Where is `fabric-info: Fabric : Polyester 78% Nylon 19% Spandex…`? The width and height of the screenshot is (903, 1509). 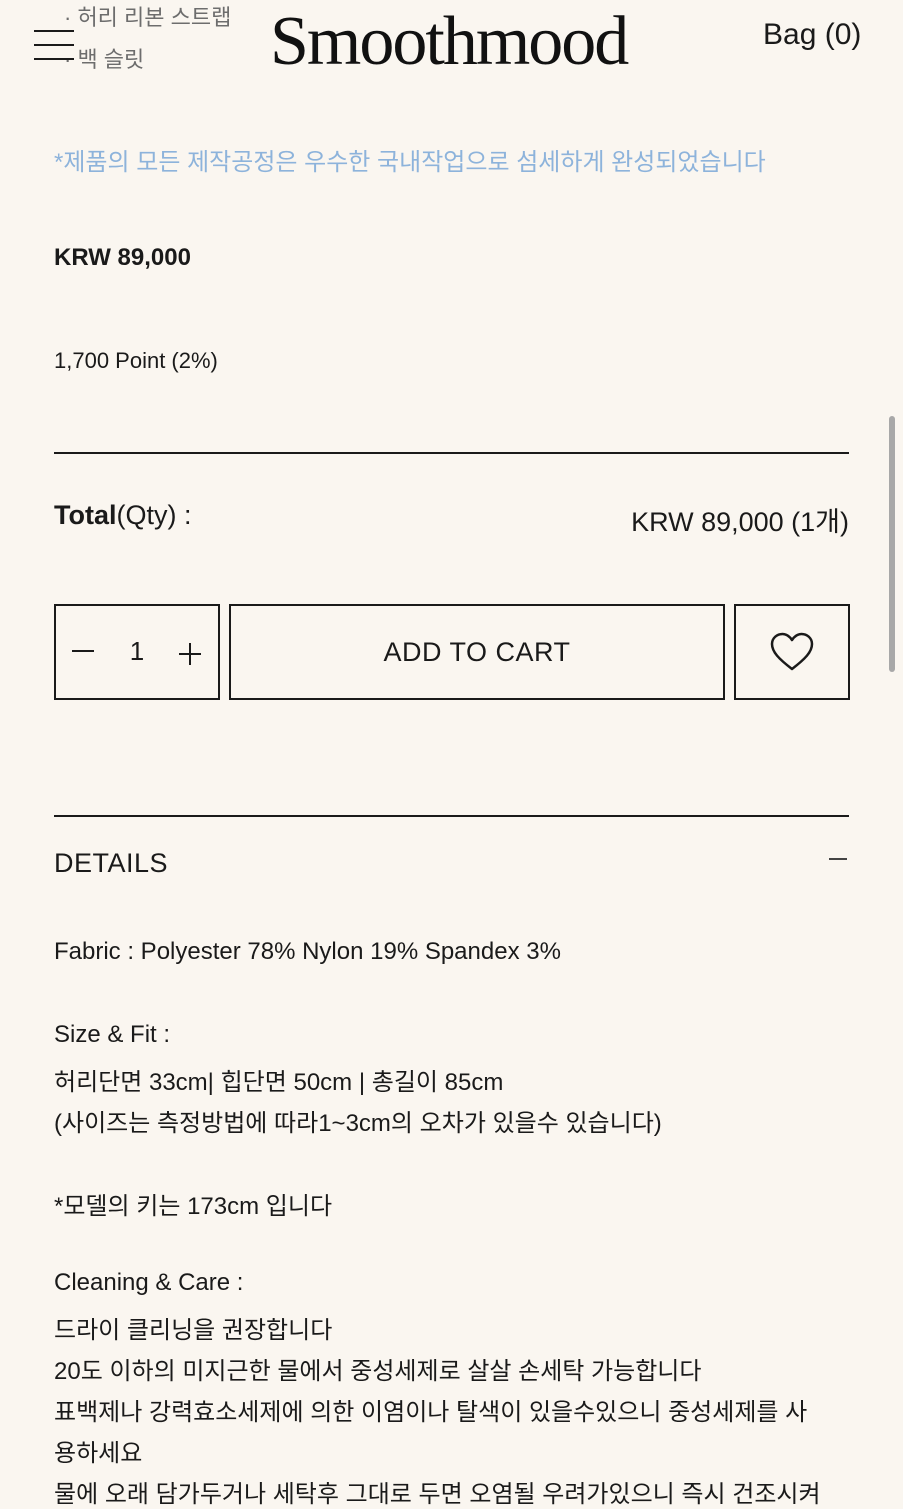 fabric-info: Fabric : Polyester 78% Nylon 19% Spandex… is located at coordinates (307, 951).